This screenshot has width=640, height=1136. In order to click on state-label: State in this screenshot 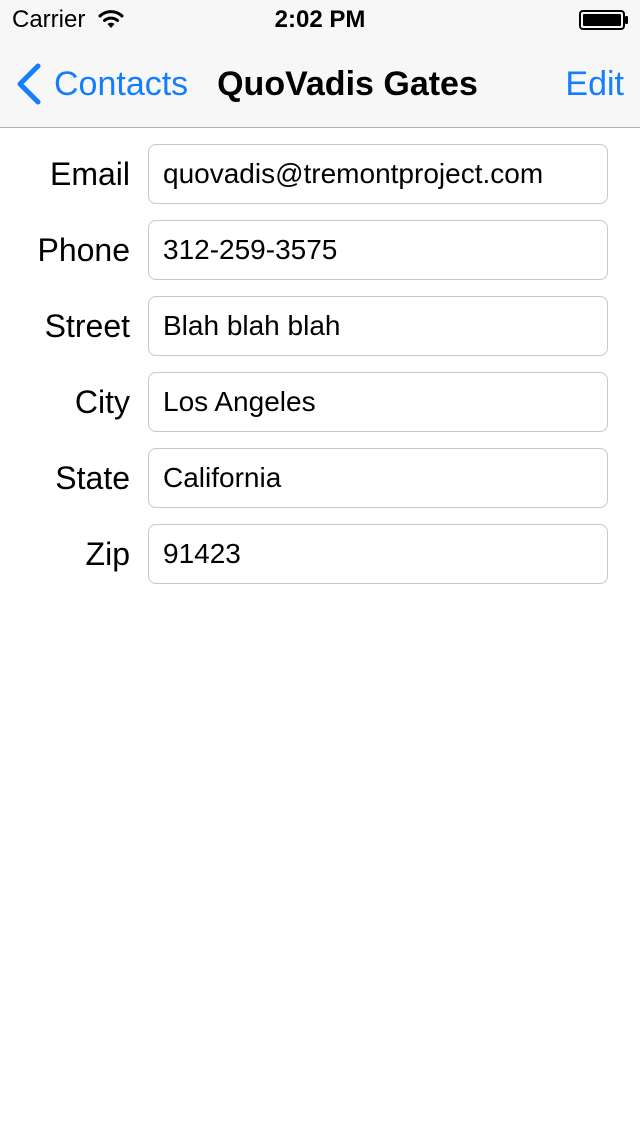, I will do `click(92, 478)`.